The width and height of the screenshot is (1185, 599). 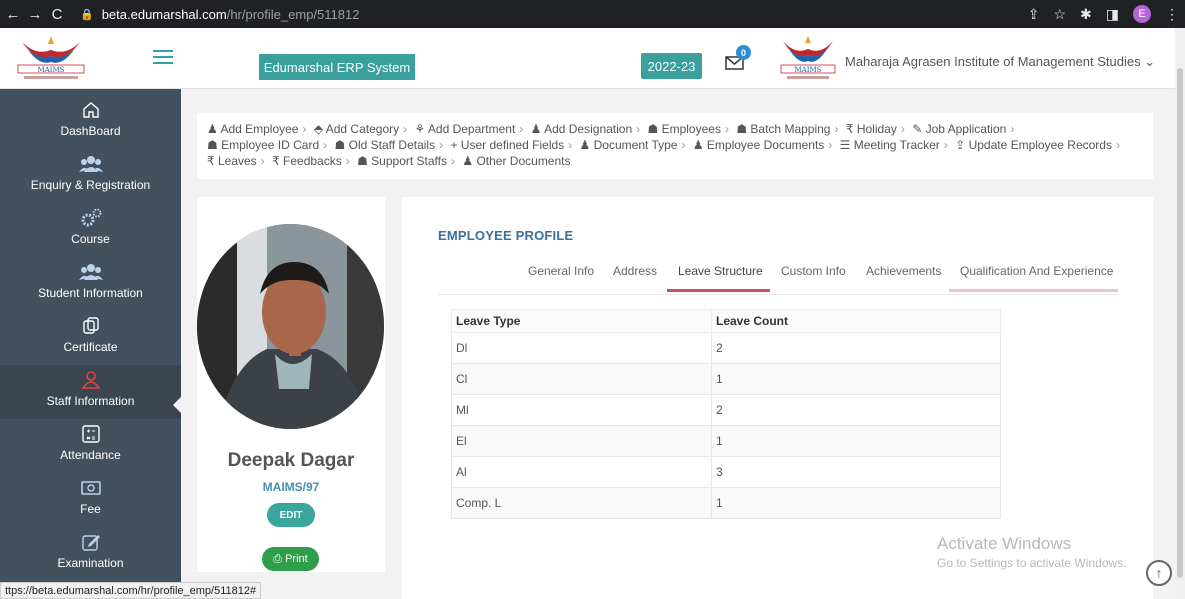 I want to click on employee-code: MAIMS/97, so click(x=291, y=487).